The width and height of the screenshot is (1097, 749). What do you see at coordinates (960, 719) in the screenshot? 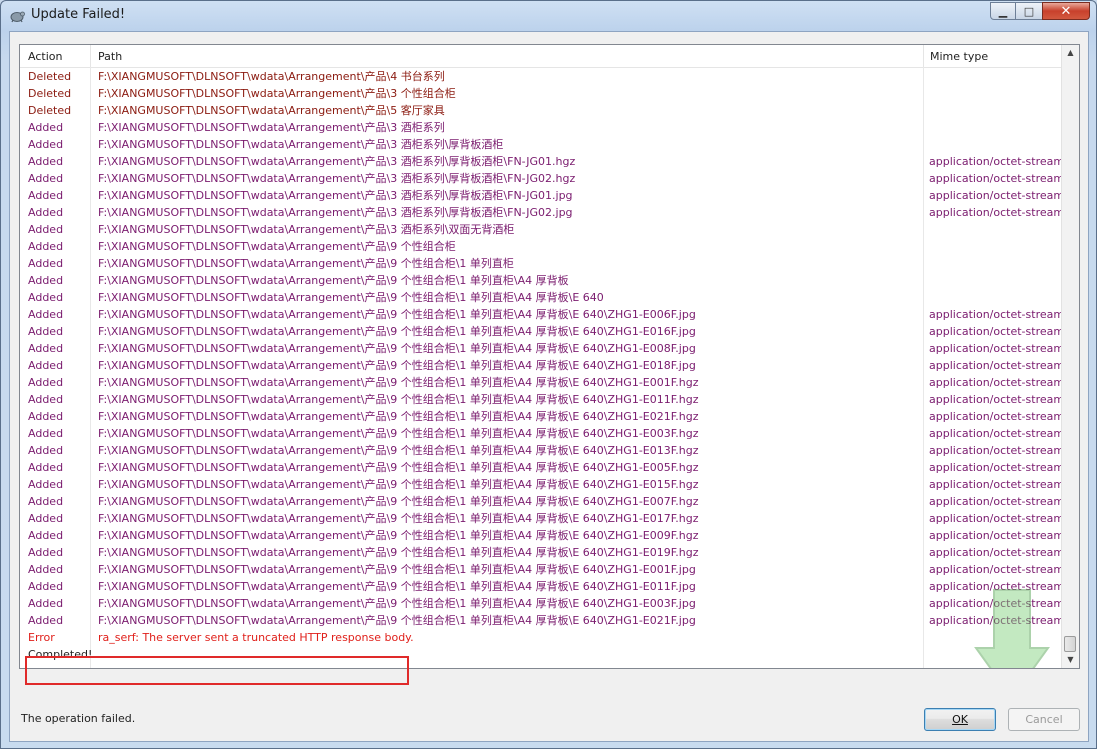
I see `ok-button: OK` at bounding box center [960, 719].